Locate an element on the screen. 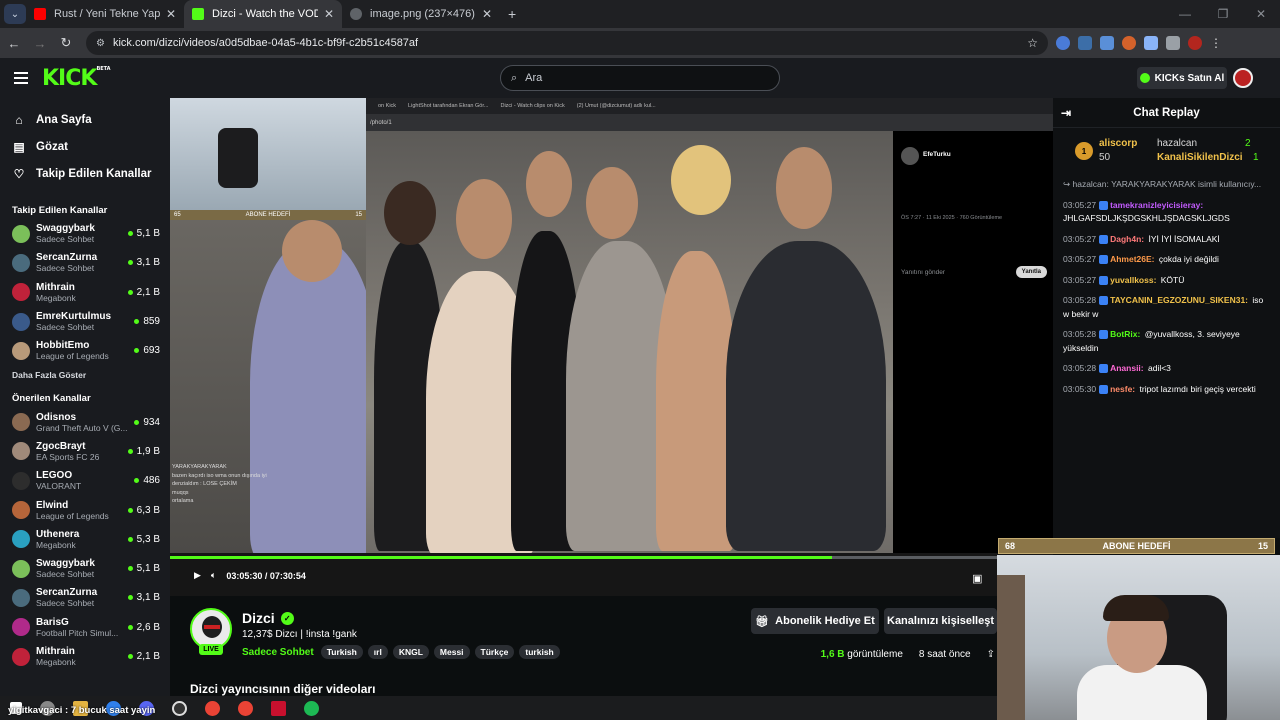 The image size is (1280, 720). channel-name: SercanZurna is located at coordinates (67, 593).